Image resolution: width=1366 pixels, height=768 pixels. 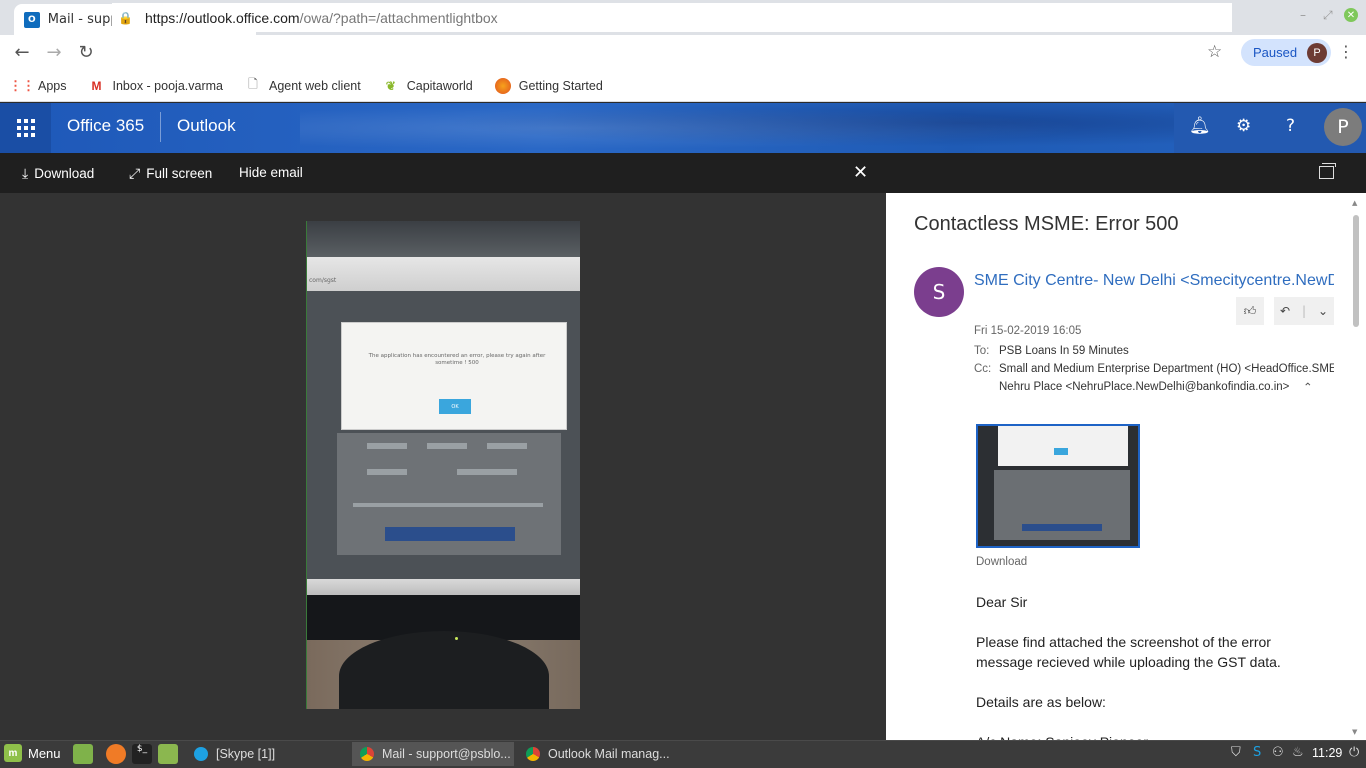 What do you see at coordinates (1308, 387) in the screenshot?
I see `collapse-recipients-icon: ⌃` at bounding box center [1308, 387].